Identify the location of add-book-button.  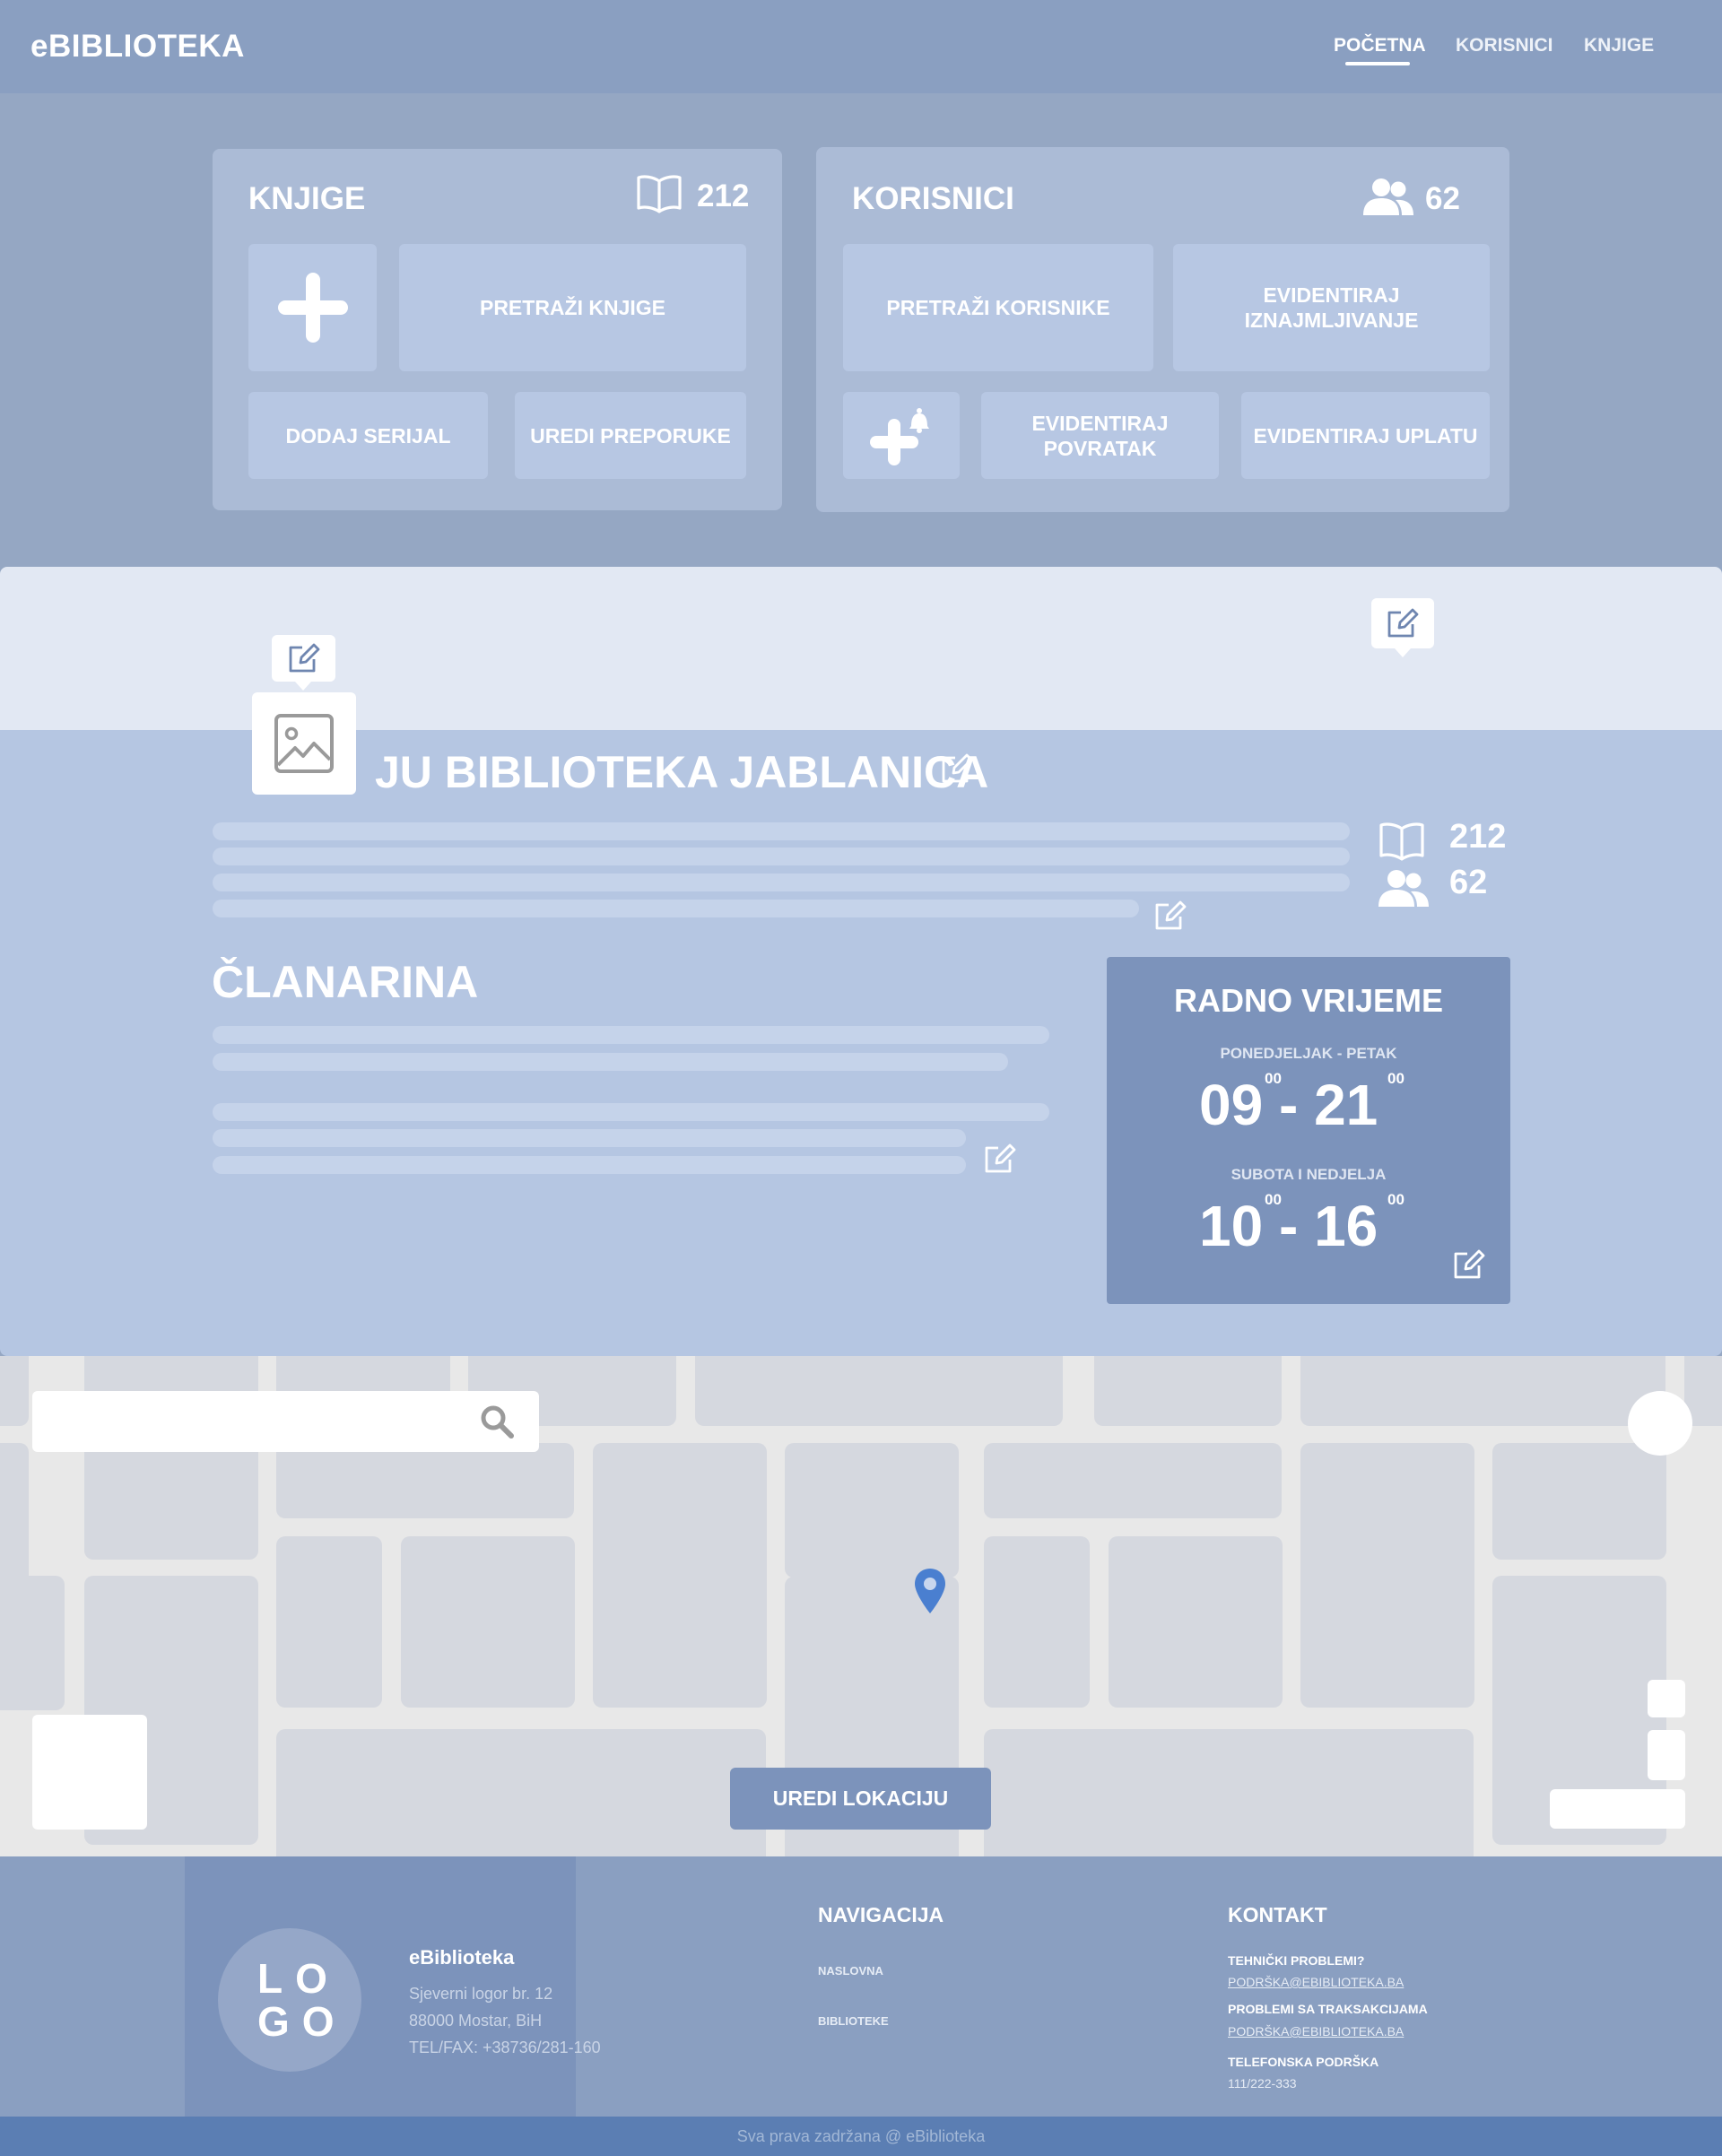
(312, 307).